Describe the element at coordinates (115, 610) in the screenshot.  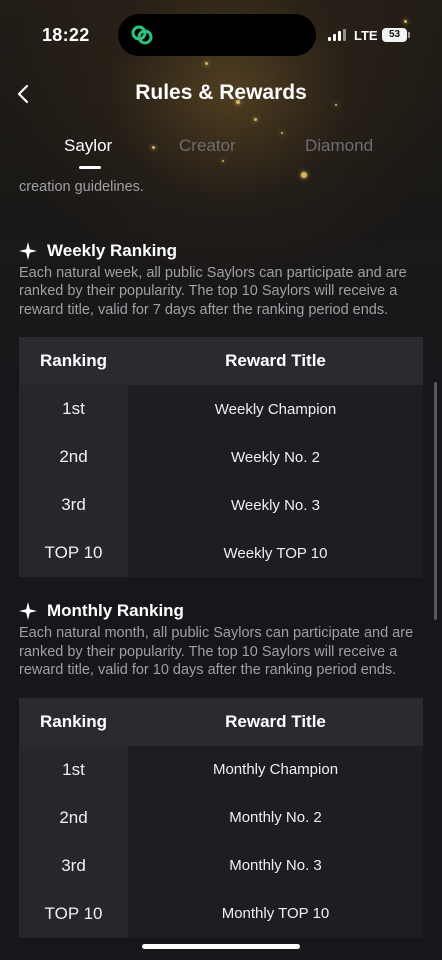
I see `monthly-heading: Monthly Ranking` at that location.